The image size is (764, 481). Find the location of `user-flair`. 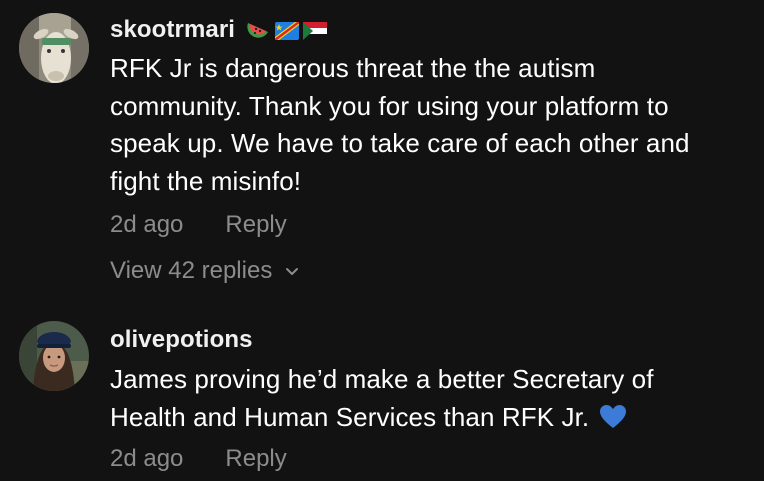

user-flair is located at coordinates (286, 31).